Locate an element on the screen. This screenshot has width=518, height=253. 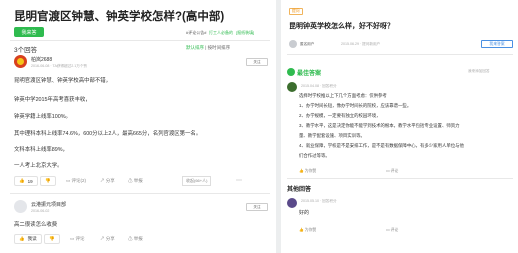
add-answer-link: 我来添加回答 is located at coordinates (479, 71).